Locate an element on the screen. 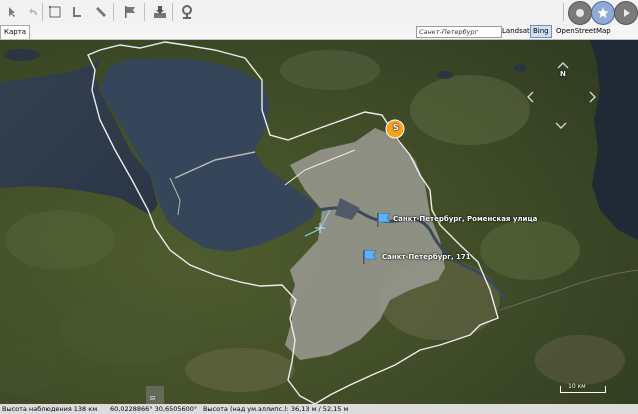  cursor-icon is located at coordinates (12, 12).